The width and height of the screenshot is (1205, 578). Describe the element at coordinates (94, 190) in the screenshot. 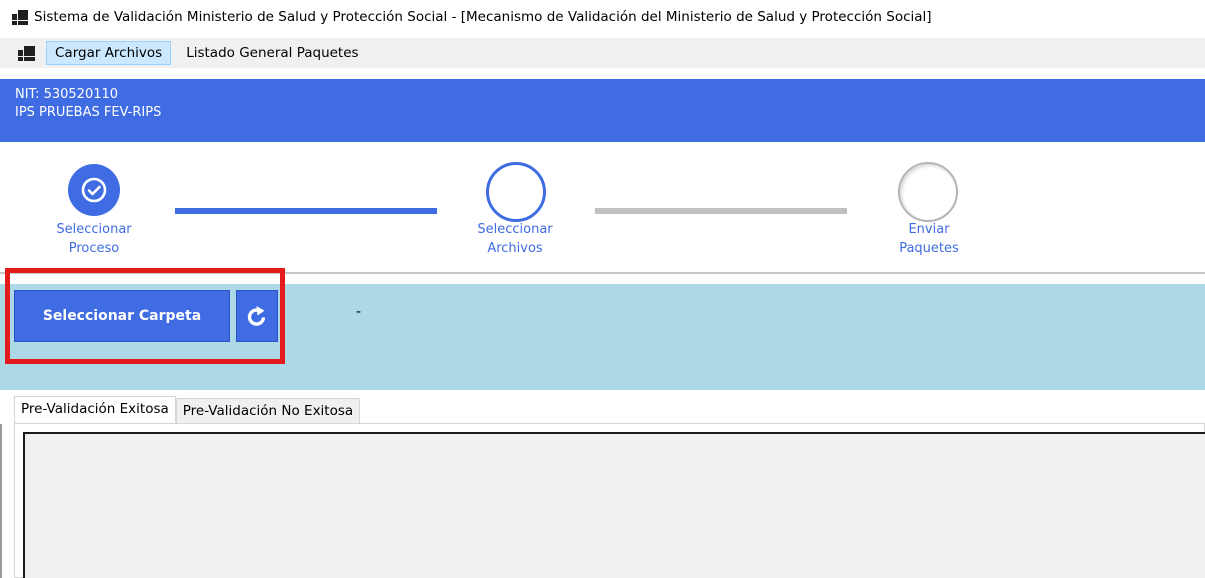

I see `step-1-check-icon` at that location.